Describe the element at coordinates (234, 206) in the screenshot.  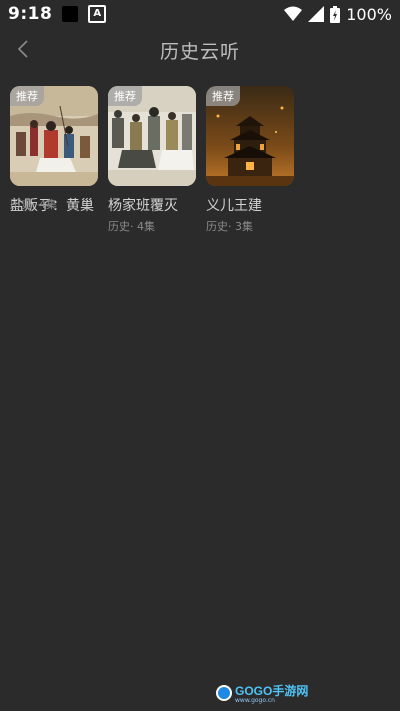
I see `album-title: 义儿王建` at that location.